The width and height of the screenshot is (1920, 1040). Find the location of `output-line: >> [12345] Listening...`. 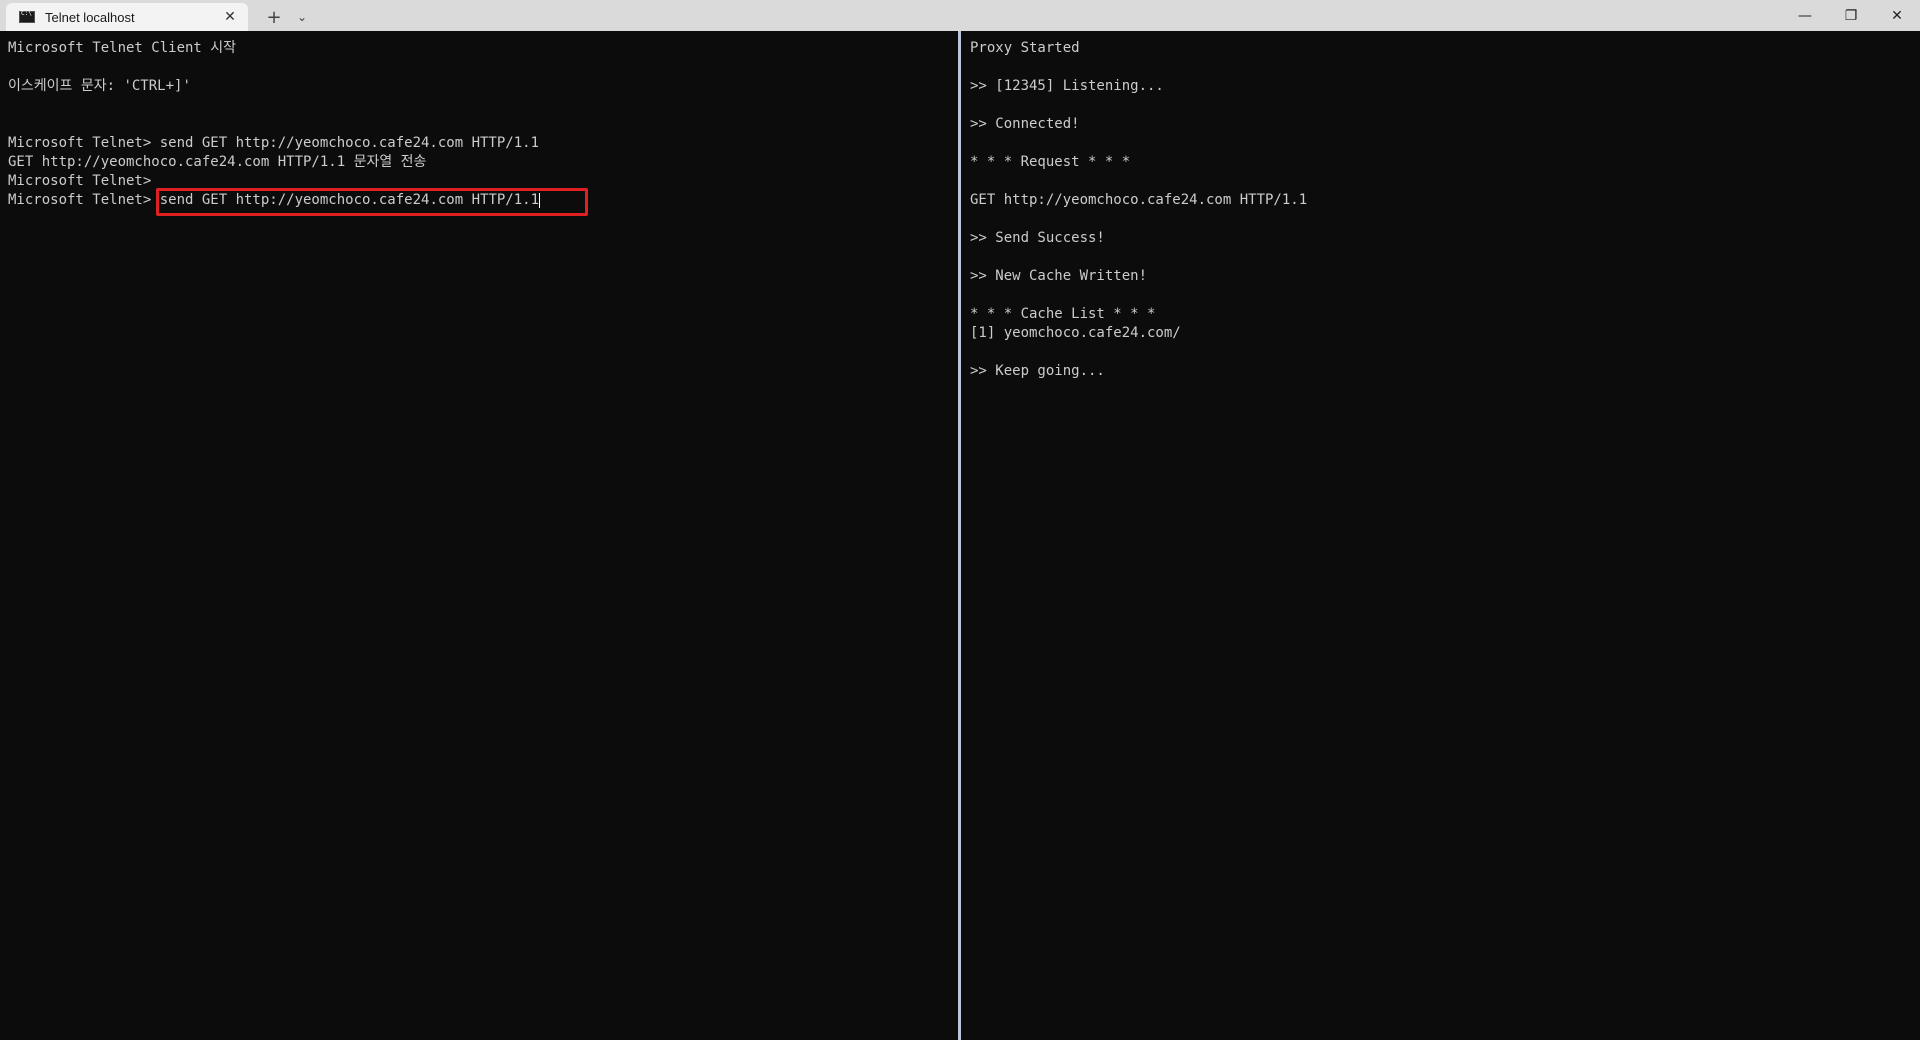

output-line: >> [12345] Listening... is located at coordinates (1067, 86).